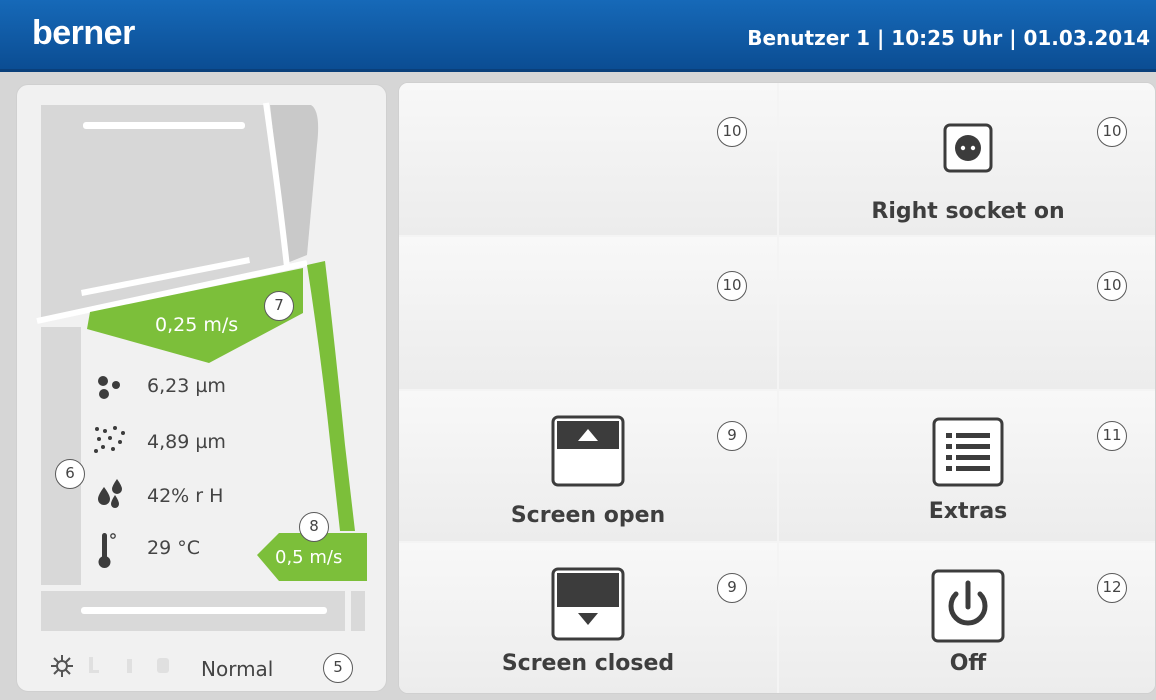 This screenshot has height=700, width=1156. What do you see at coordinates (197, 325) in the screenshot?
I see `airflow-top-value: 0,25 m/s` at bounding box center [197, 325].